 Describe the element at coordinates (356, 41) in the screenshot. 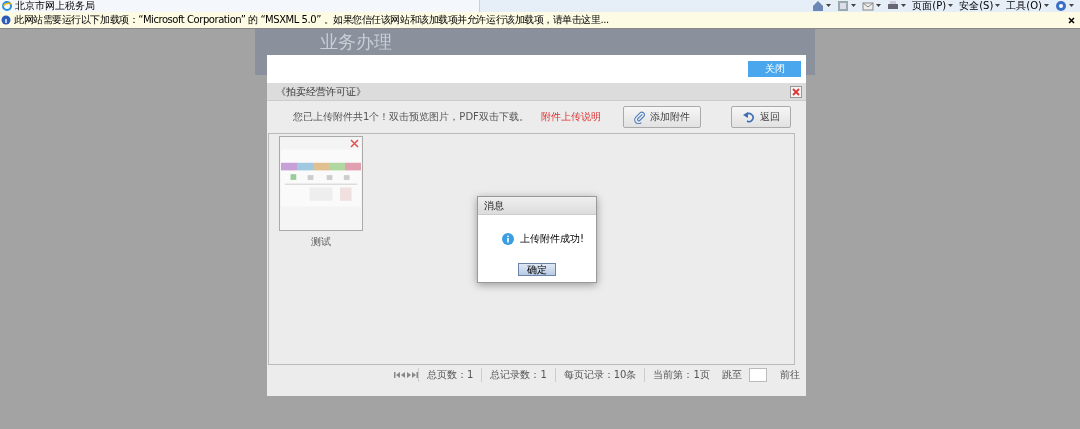

I see `page-title: 业务办理` at that location.